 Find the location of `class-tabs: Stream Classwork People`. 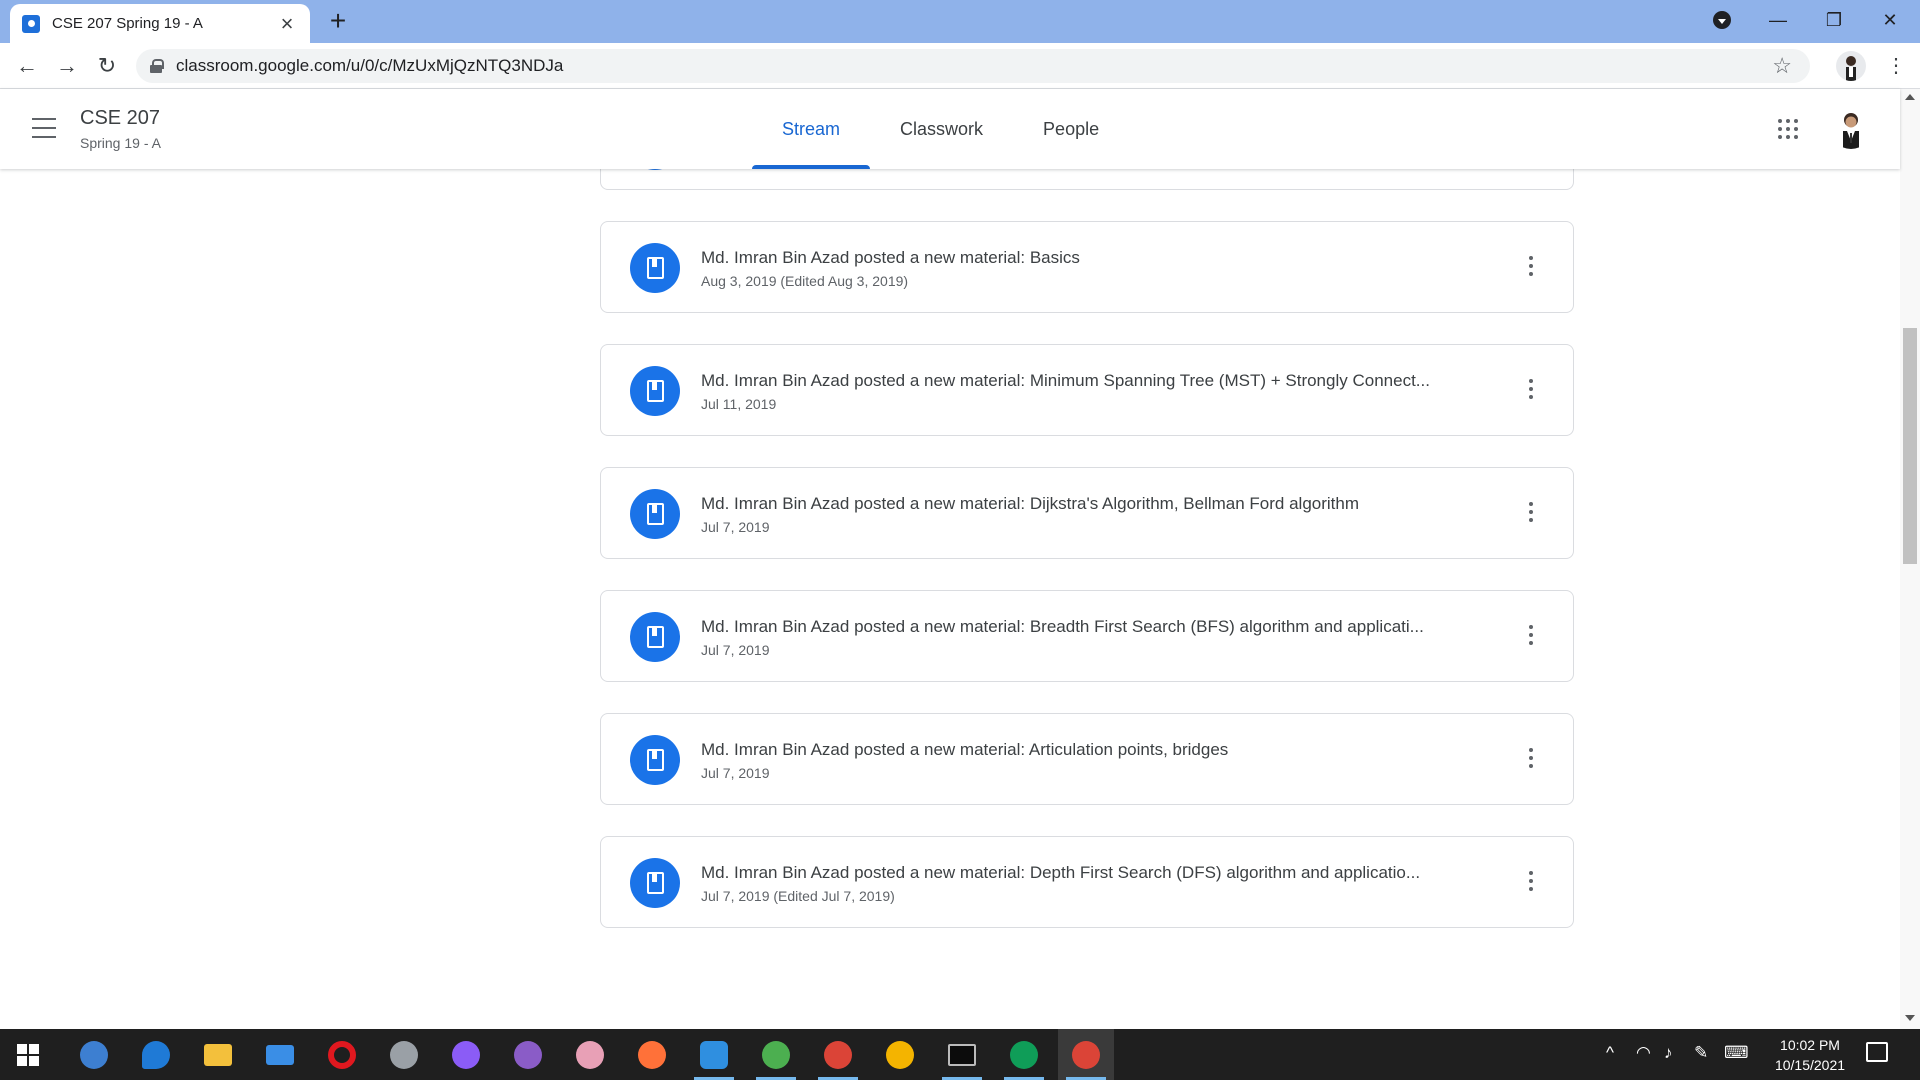

class-tabs: Stream Classwork People is located at coordinates (940, 129).